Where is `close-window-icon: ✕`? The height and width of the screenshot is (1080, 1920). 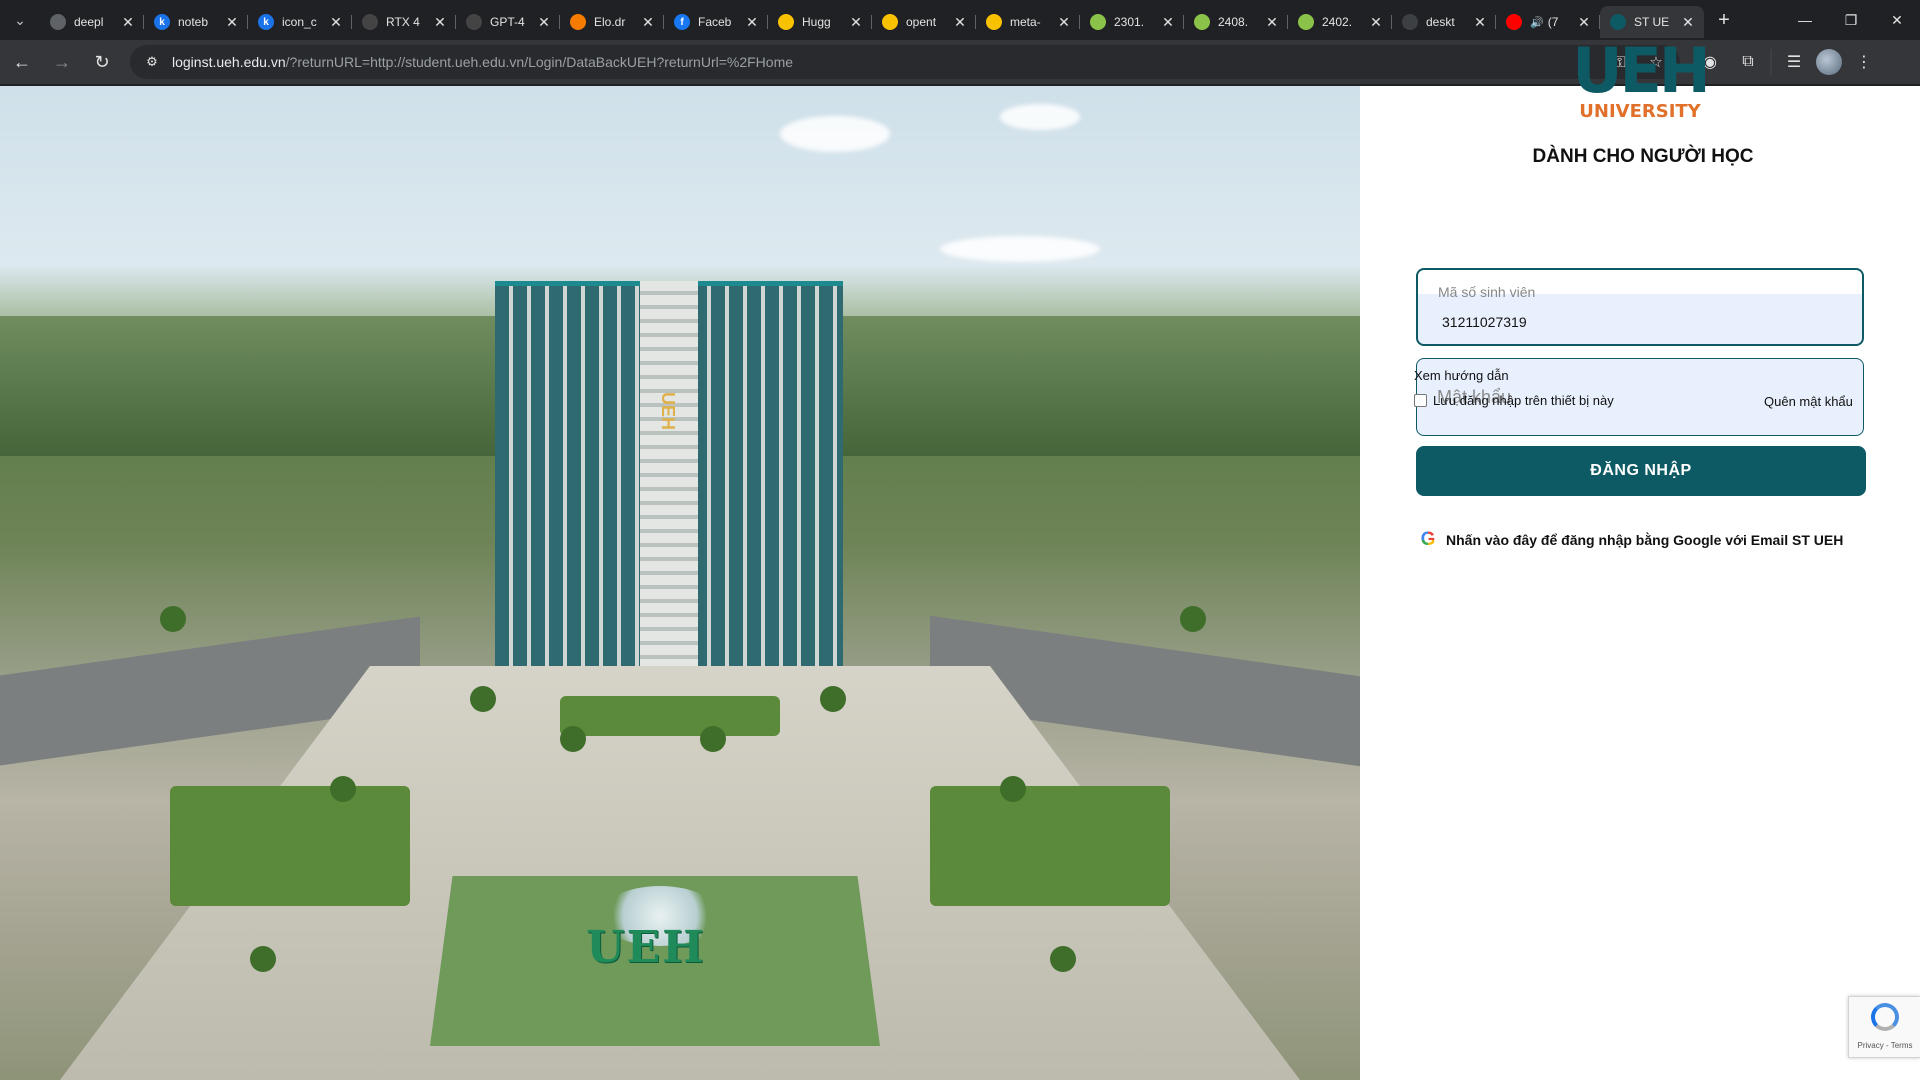 close-window-icon: ✕ is located at coordinates (1897, 20).